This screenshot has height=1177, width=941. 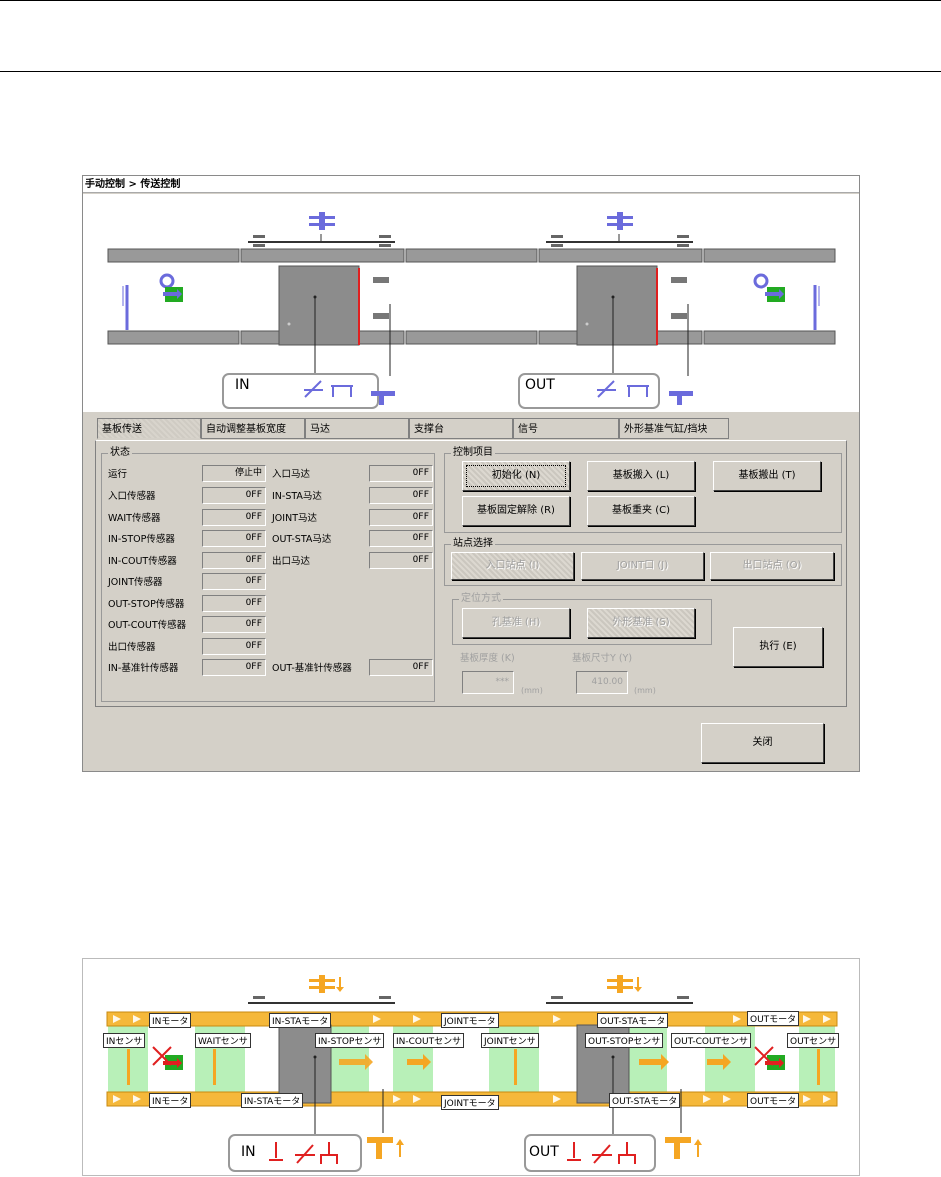 I want to click on tab-signal: 信号, so click(x=566, y=428).